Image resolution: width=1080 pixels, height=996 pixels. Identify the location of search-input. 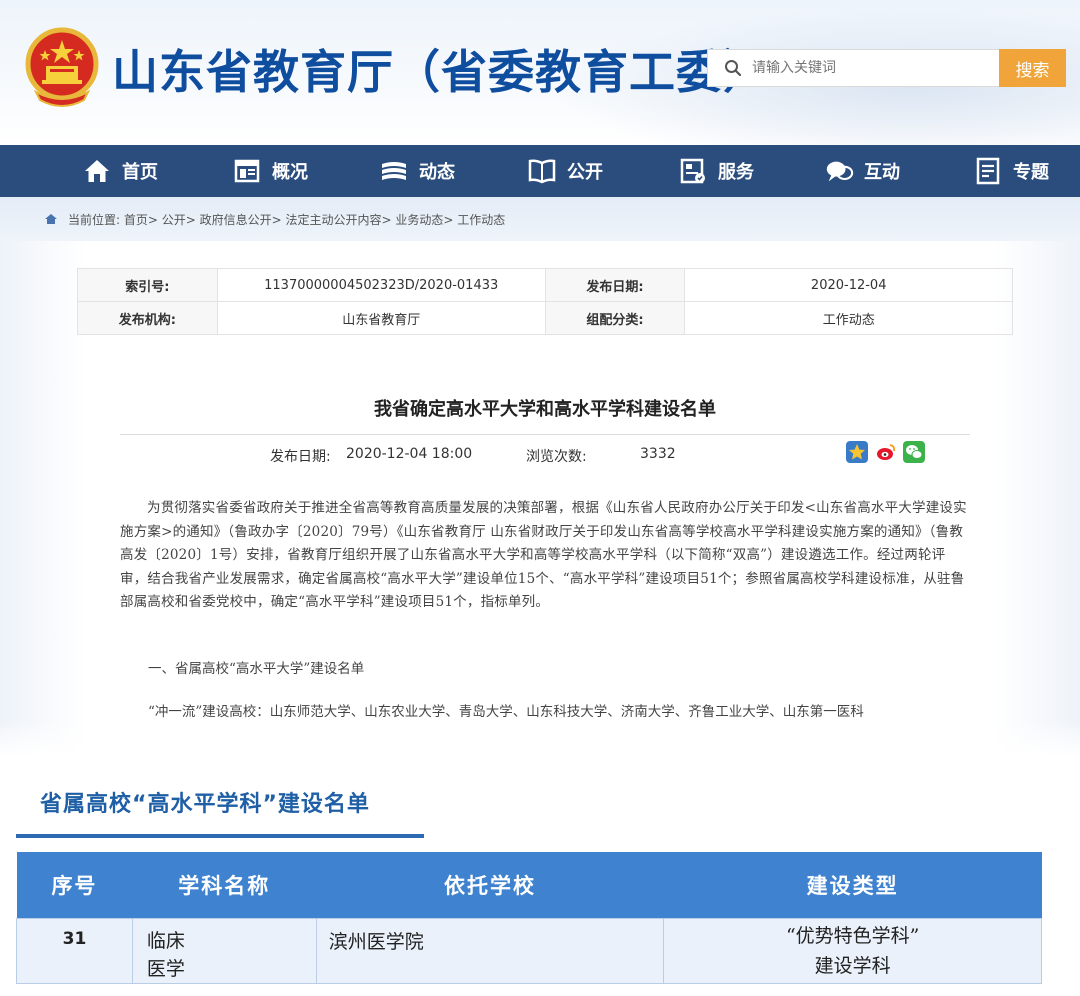
(867, 68).